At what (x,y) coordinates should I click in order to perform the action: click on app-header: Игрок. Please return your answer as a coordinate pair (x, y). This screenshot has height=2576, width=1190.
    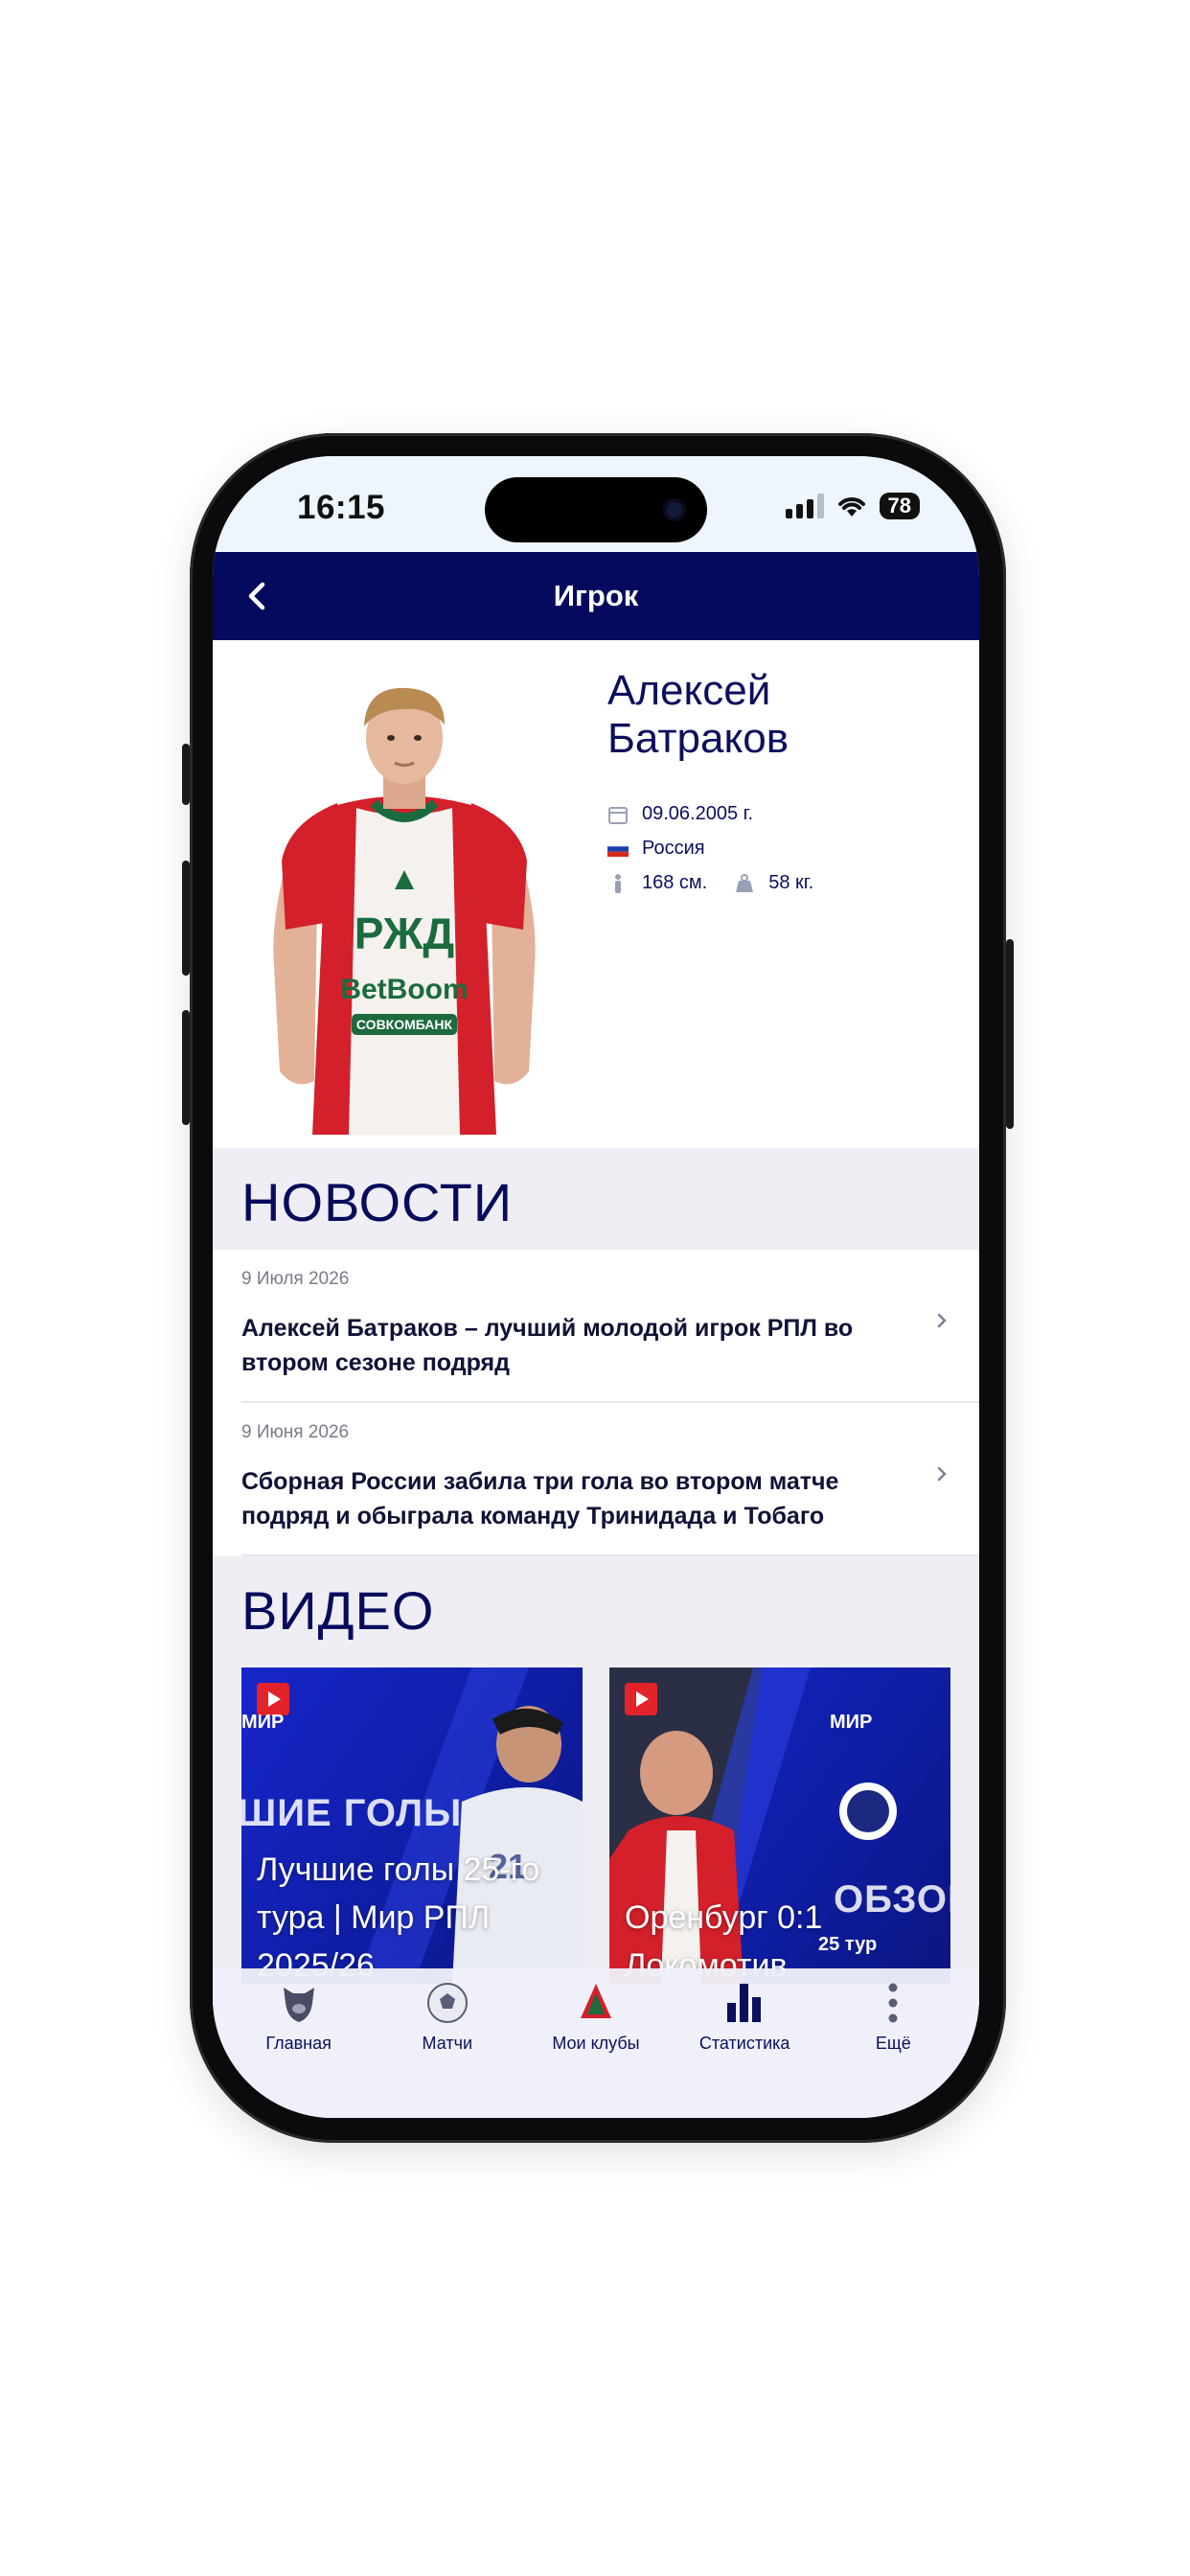
    Looking at the image, I should click on (596, 596).